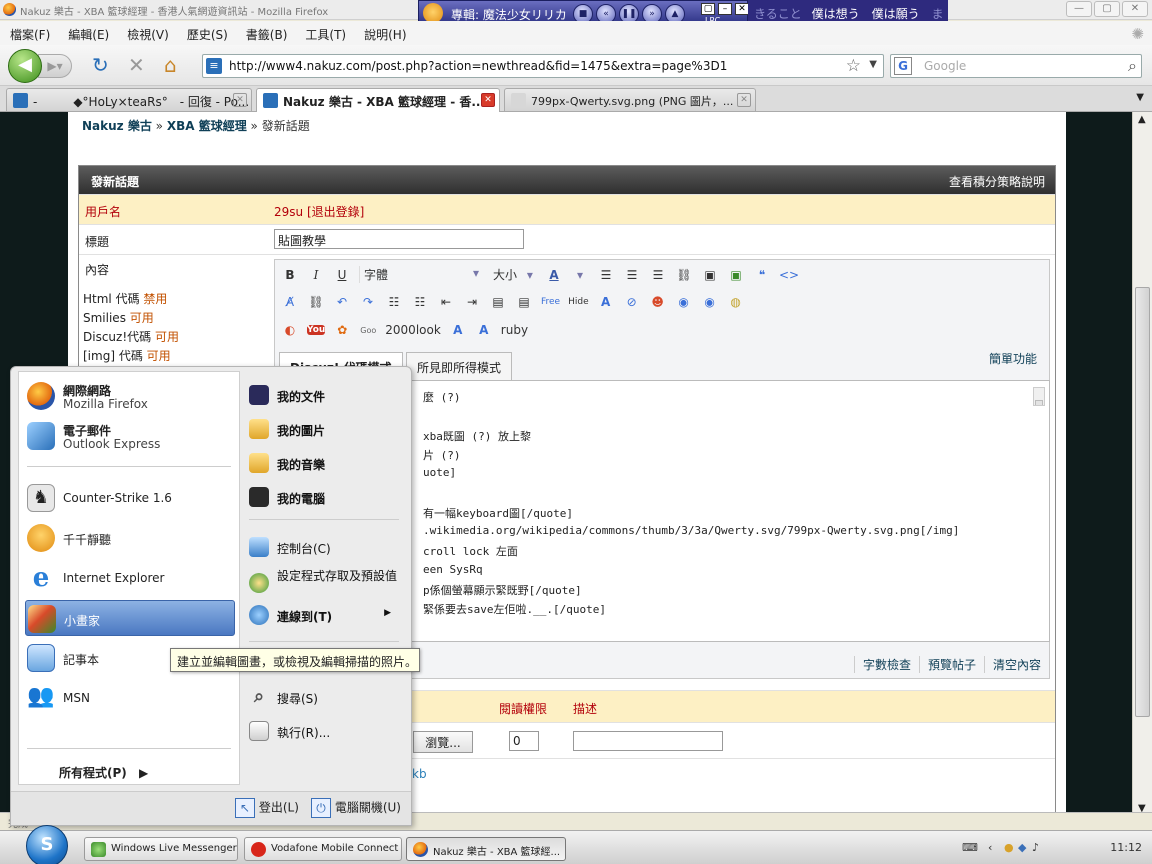 The width and height of the screenshot is (1152, 864). Describe the element at coordinates (882, 664) in the screenshot. I see `word-count-link: 字數檢查` at that location.